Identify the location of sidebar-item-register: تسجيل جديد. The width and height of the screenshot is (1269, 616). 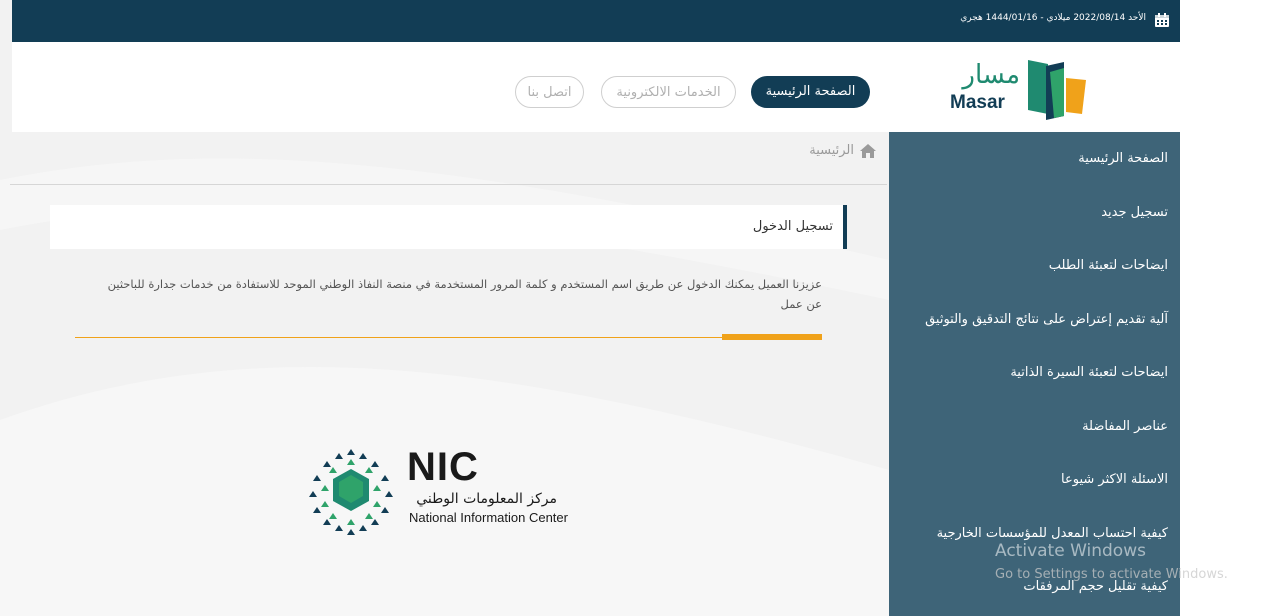
(1134, 212).